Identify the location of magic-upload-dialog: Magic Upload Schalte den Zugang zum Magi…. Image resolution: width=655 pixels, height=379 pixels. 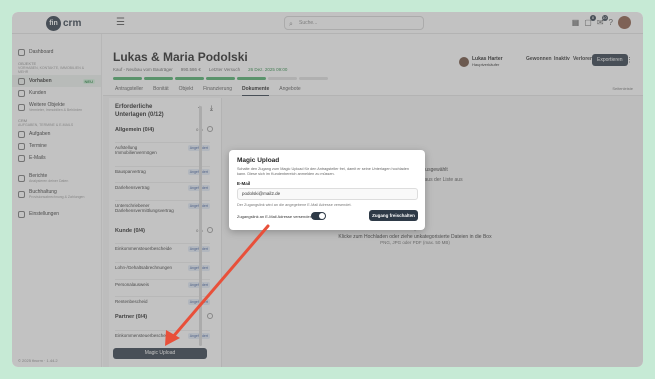
(327, 190).